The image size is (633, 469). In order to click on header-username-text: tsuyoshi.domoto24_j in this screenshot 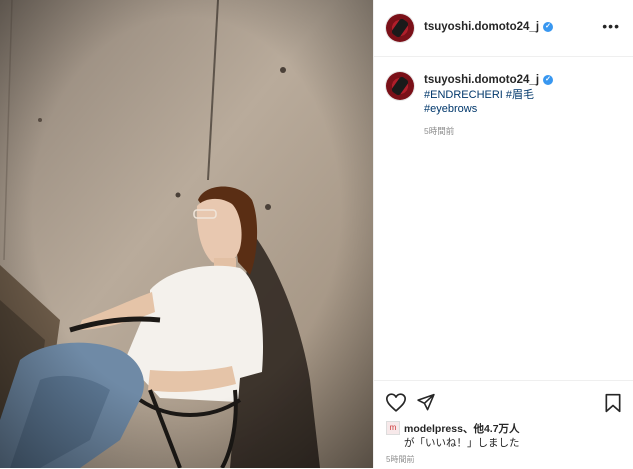, I will do `click(481, 27)`.